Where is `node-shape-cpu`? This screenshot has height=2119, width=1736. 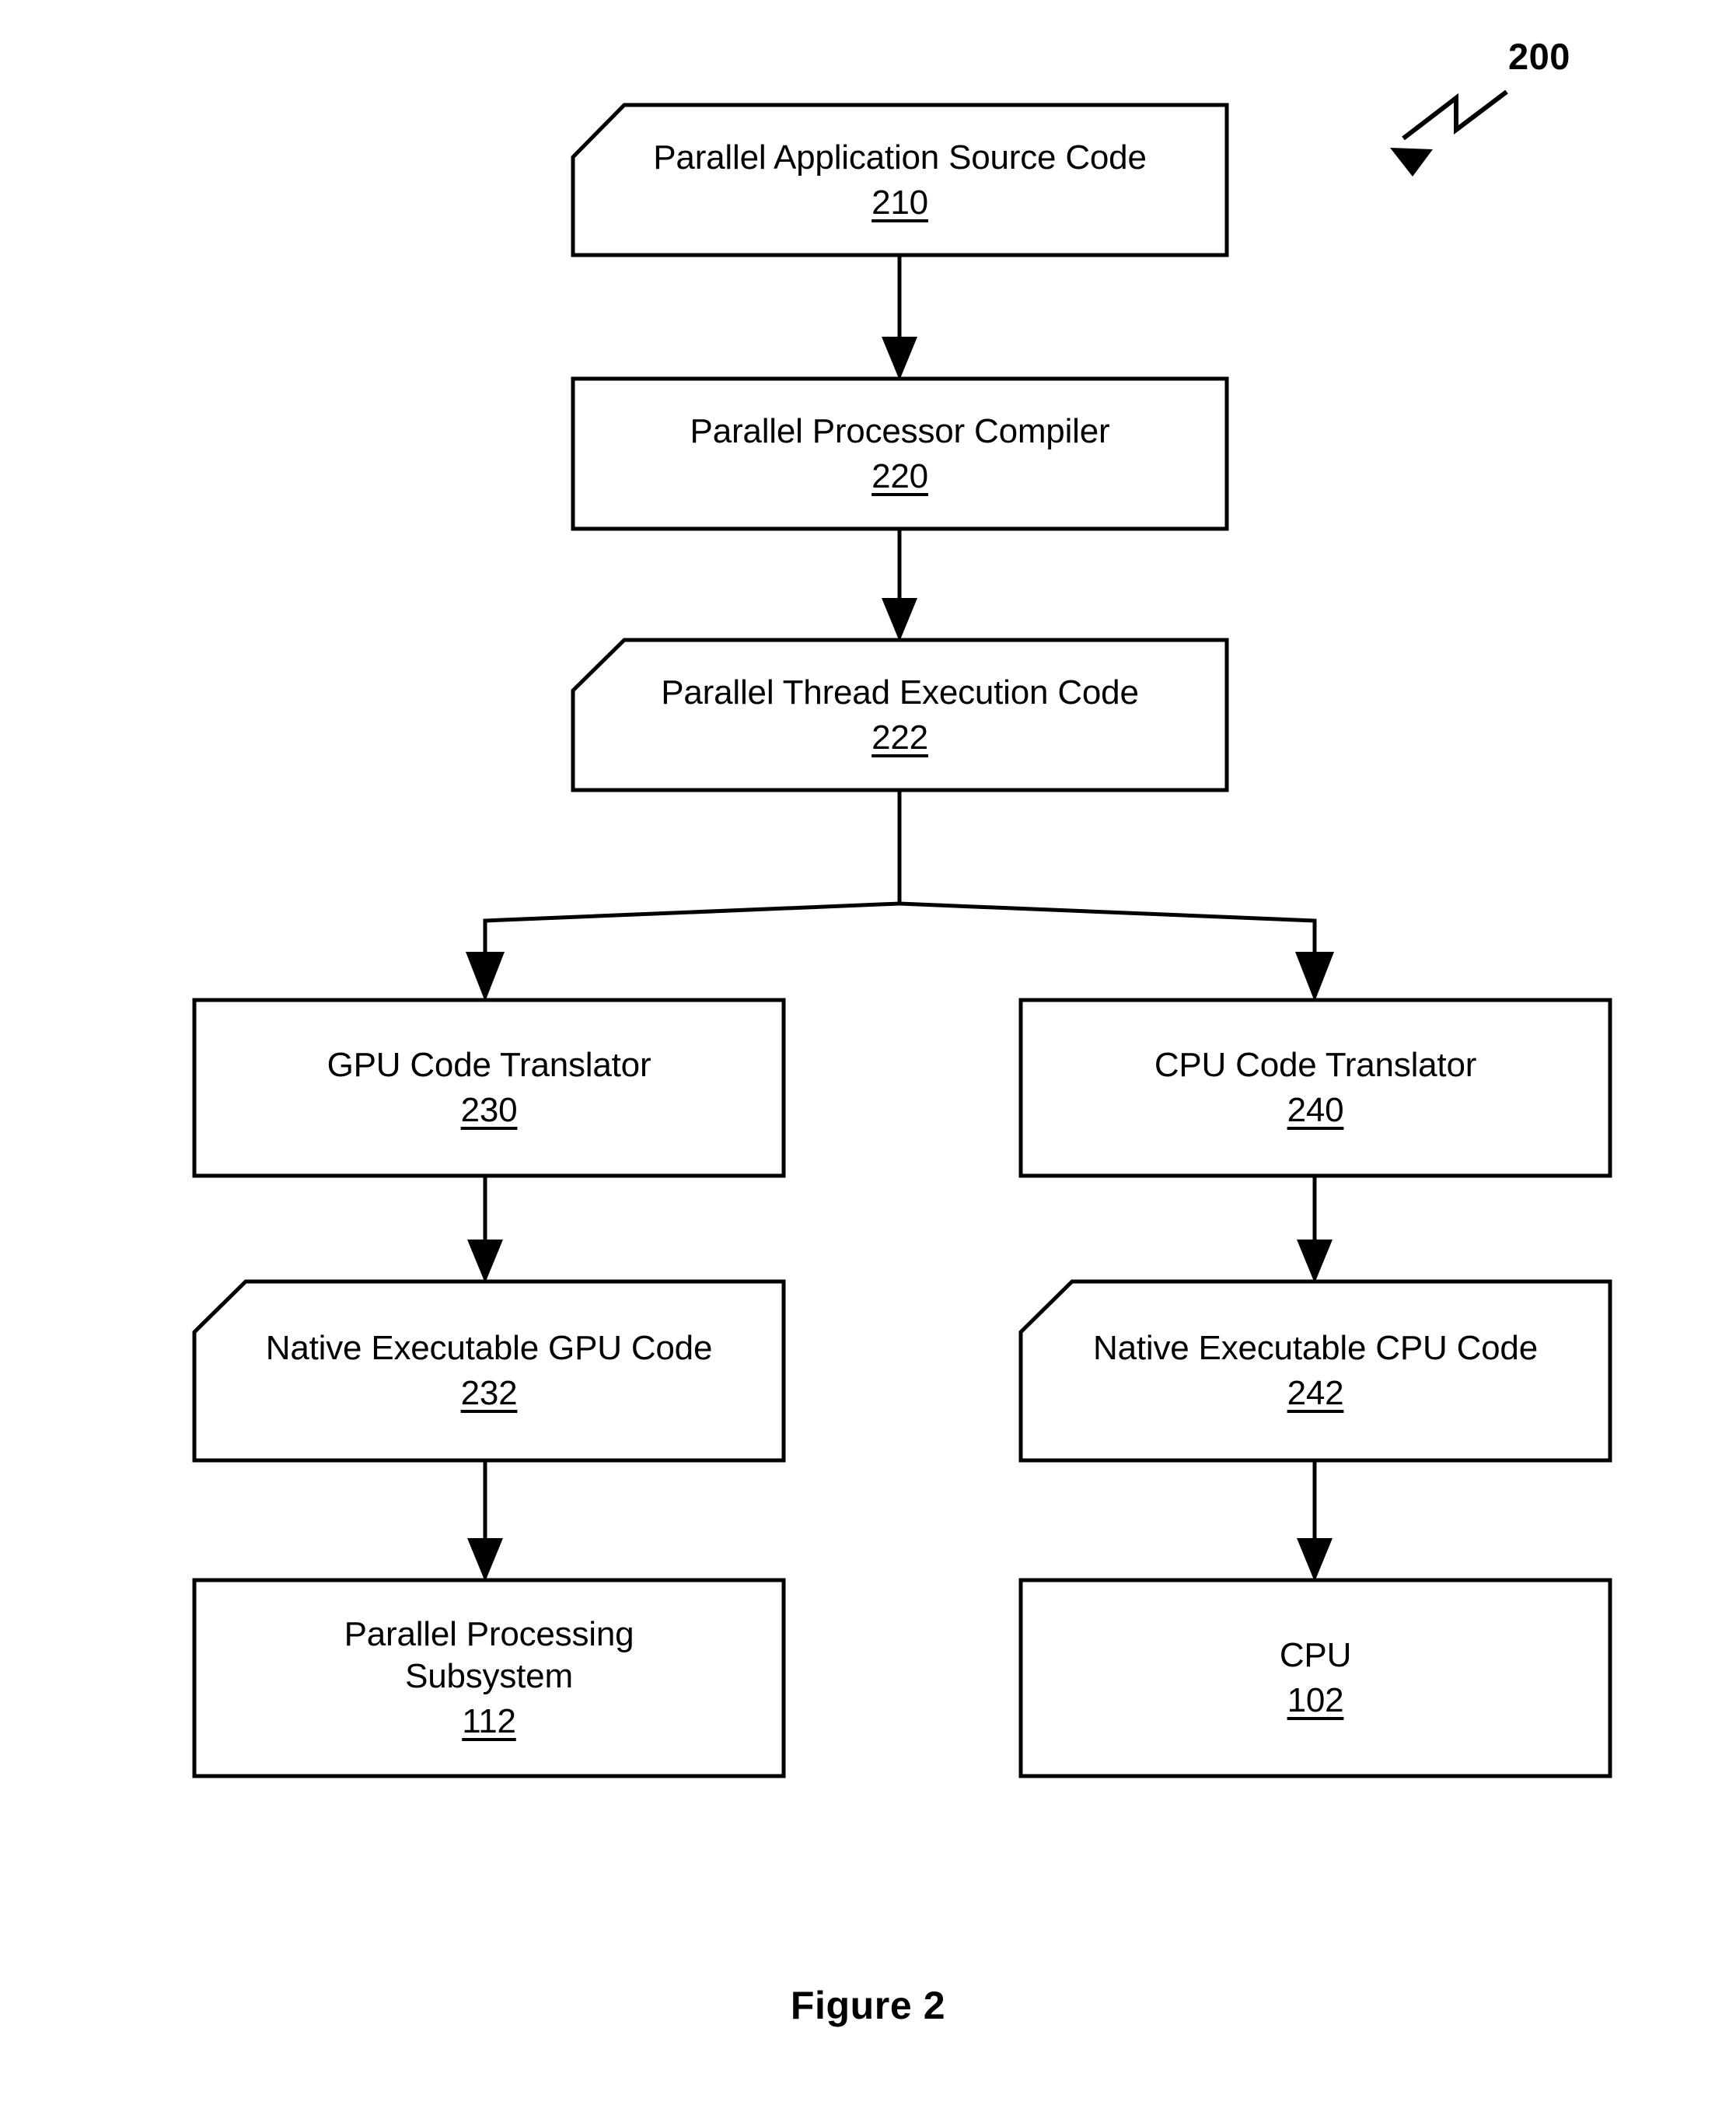
node-shape-cpu is located at coordinates (1315, 1678).